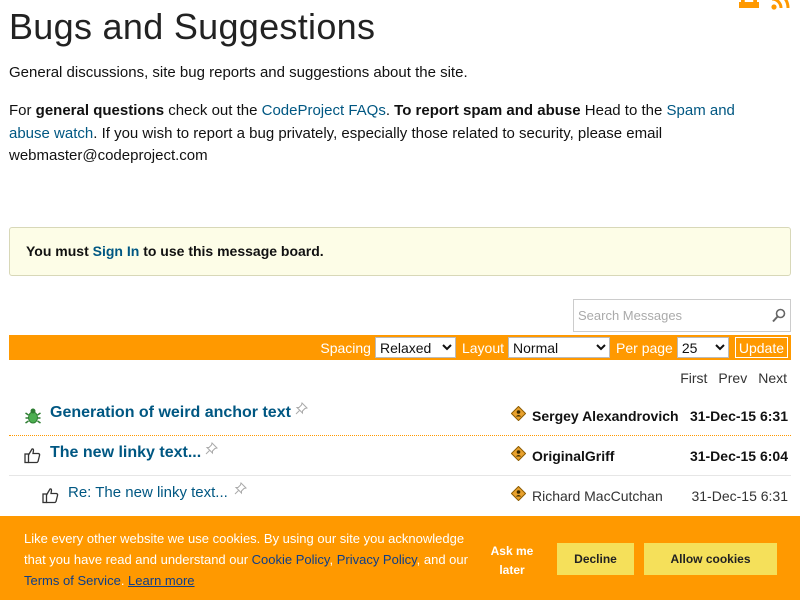  Describe the element at coordinates (559, 347) in the screenshot. I see `layout-select: Normal` at that location.